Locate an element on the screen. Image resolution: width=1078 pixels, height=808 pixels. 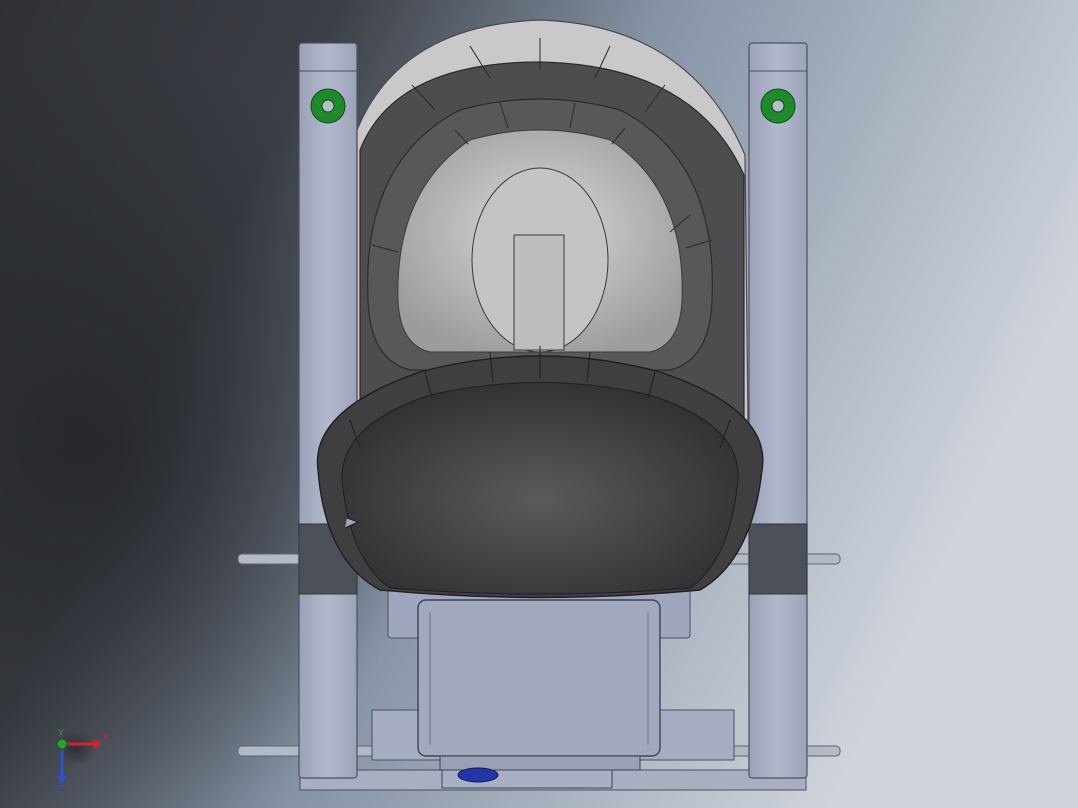
z-axis-label: Z is located at coordinates (60, 788).